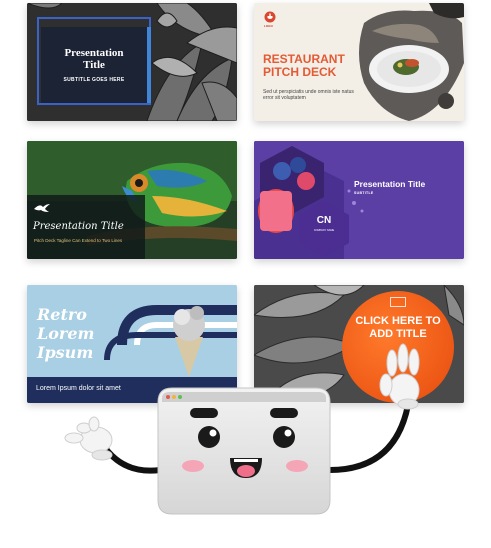 This screenshot has height=548, width=491. Describe the element at coordinates (193, 466) in the screenshot. I see `left-cheek` at that location.